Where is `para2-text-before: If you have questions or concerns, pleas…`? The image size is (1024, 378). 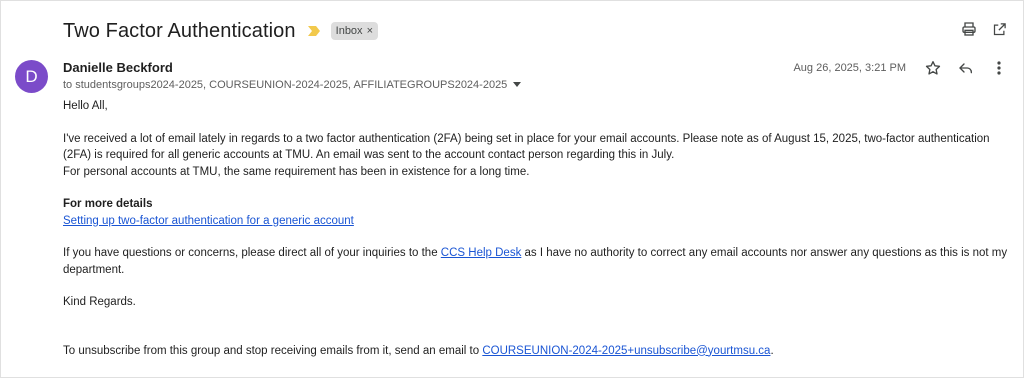
para2-text-before: If you have questions or concerns, pleas… is located at coordinates (252, 253).